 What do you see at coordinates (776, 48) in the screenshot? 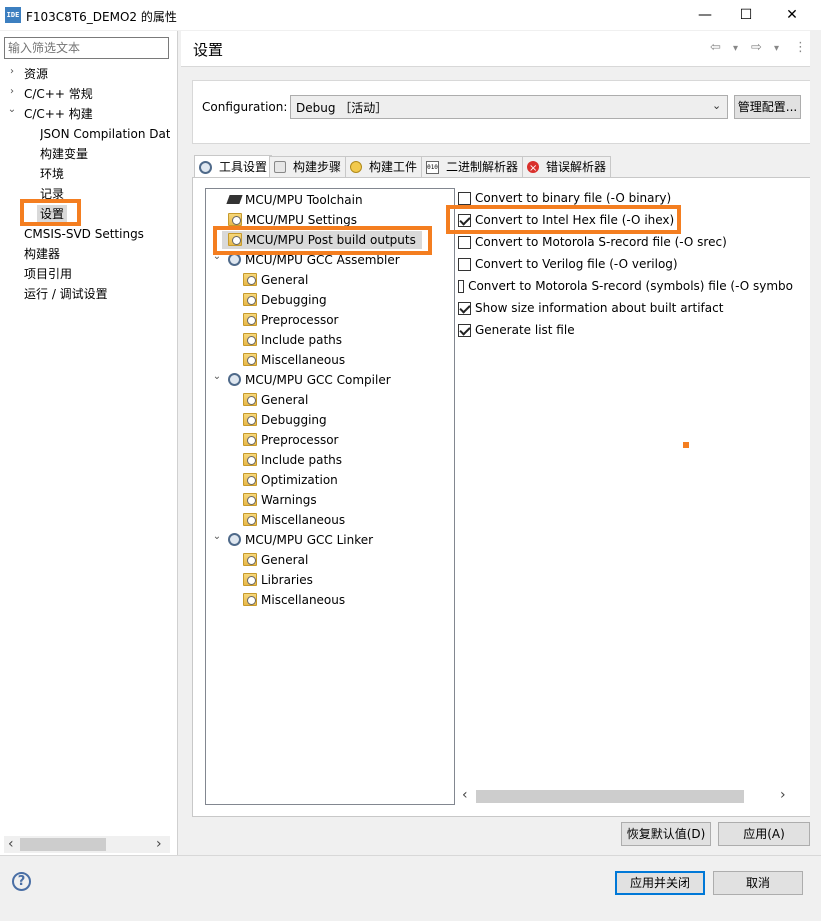
I see `forward-dropdown-icon: ▾` at bounding box center [776, 48].